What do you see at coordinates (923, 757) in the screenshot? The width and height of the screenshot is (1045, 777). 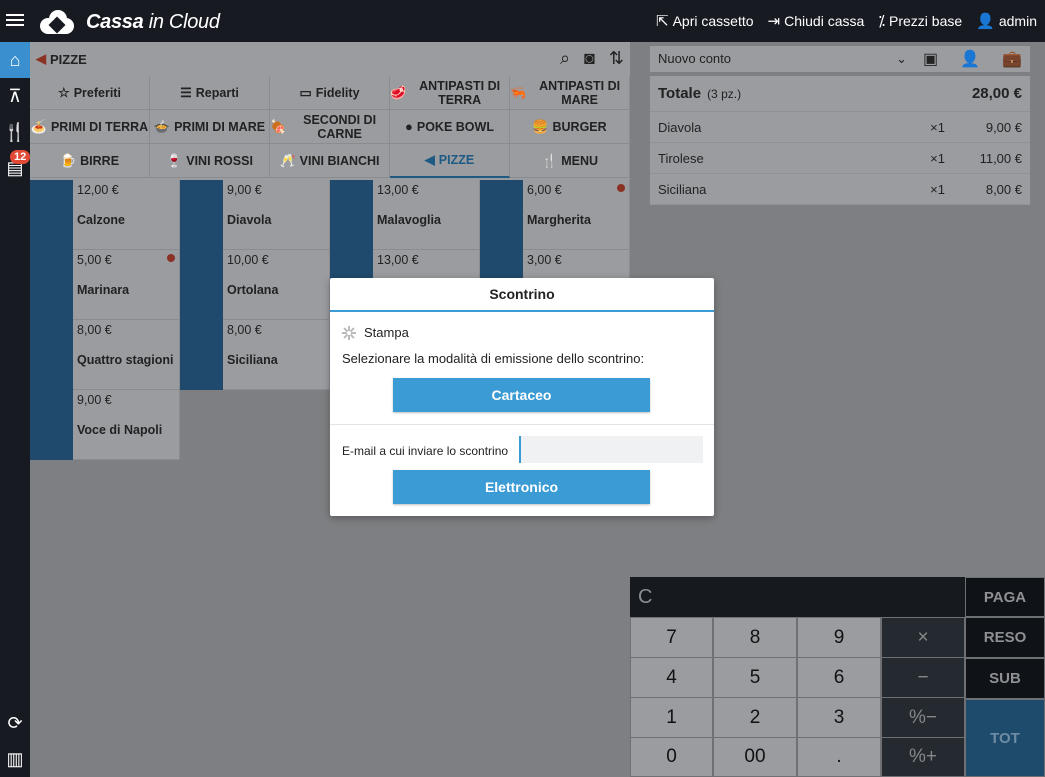 I see `operator-key: %+` at bounding box center [923, 757].